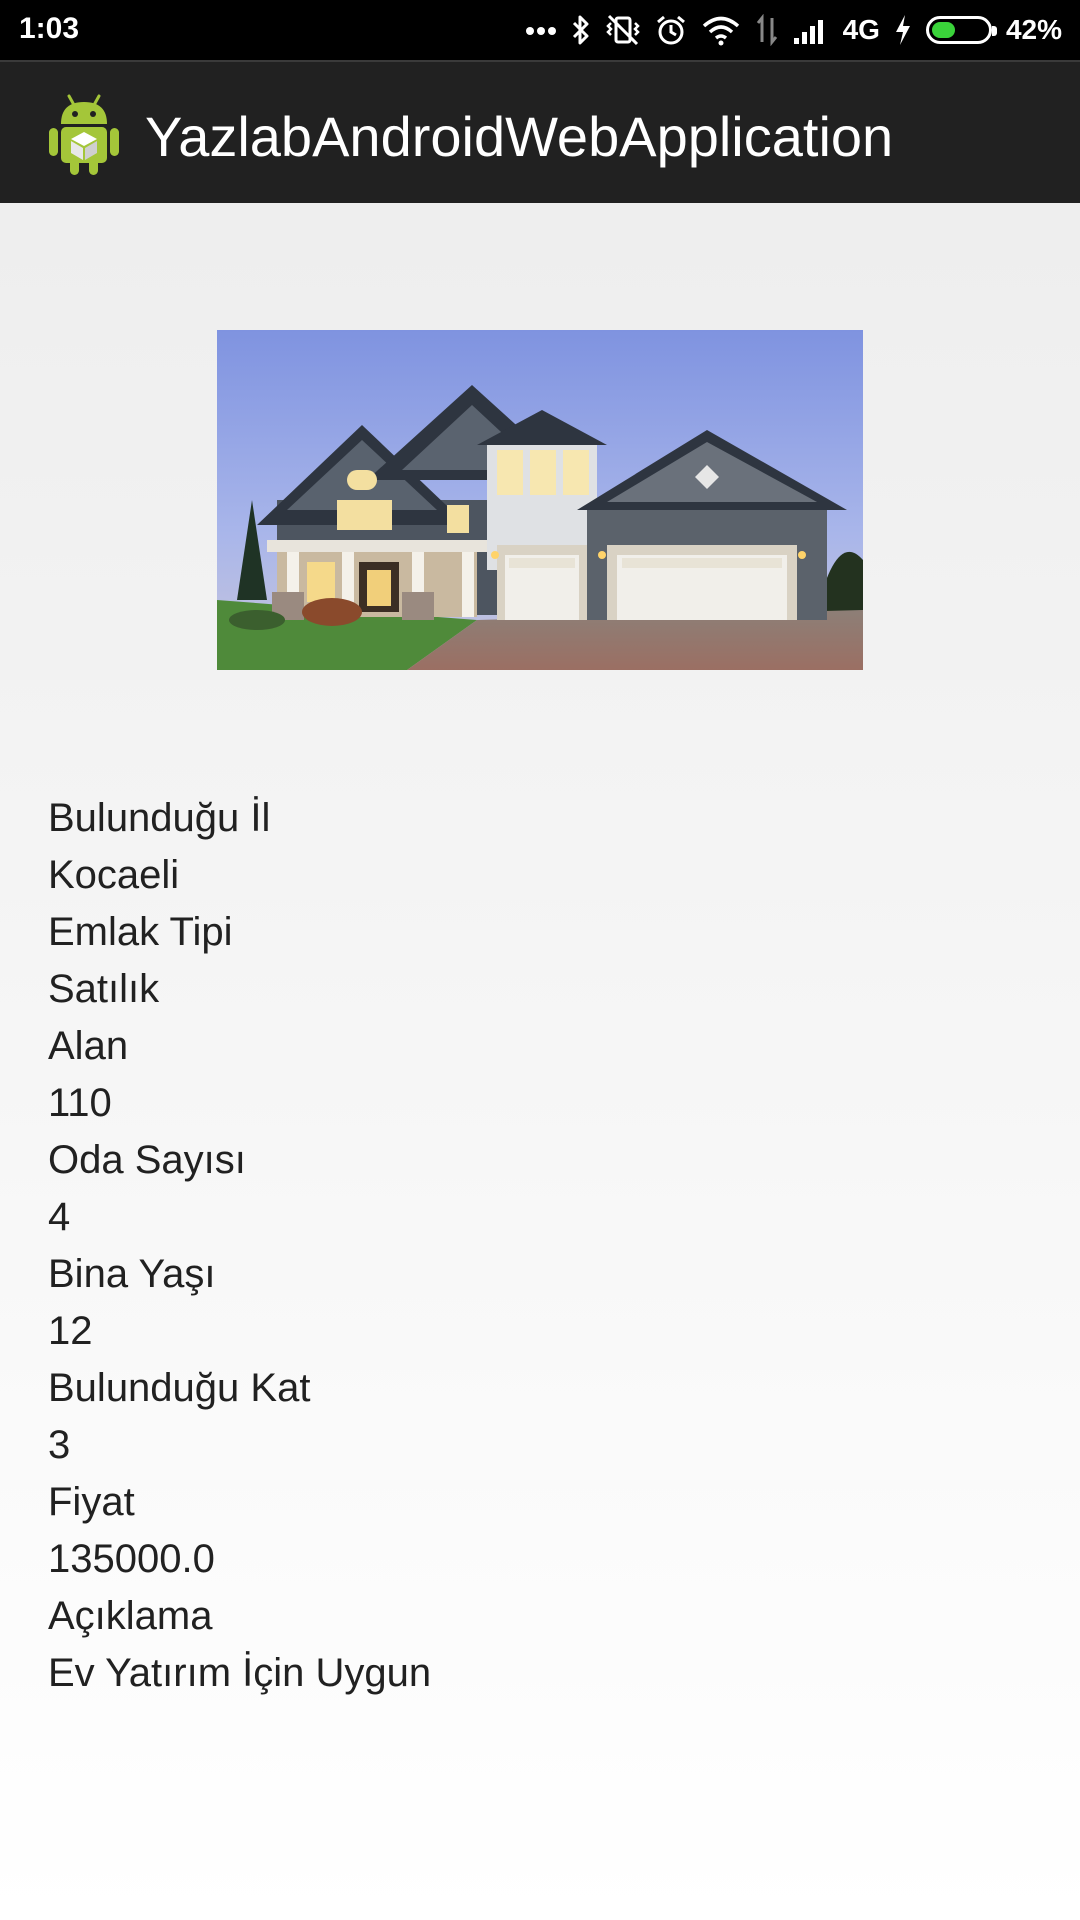  What do you see at coordinates (70, 1331) in the screenshot?
I see `detail-value: 12` at bounding box center [70, 1331].